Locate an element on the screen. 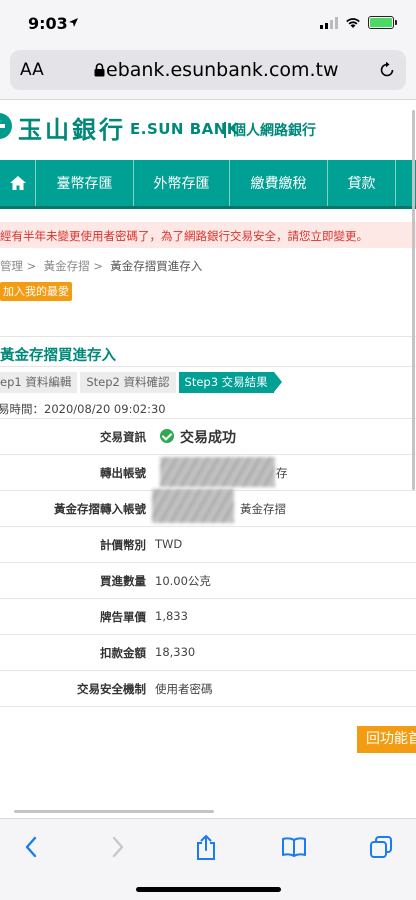 This screenshot has width=416, height=900. notice-text: 經有半年未變更使用者密碼了，為了網路銀行交易安全，請您 is located at coordinates (155, 236).